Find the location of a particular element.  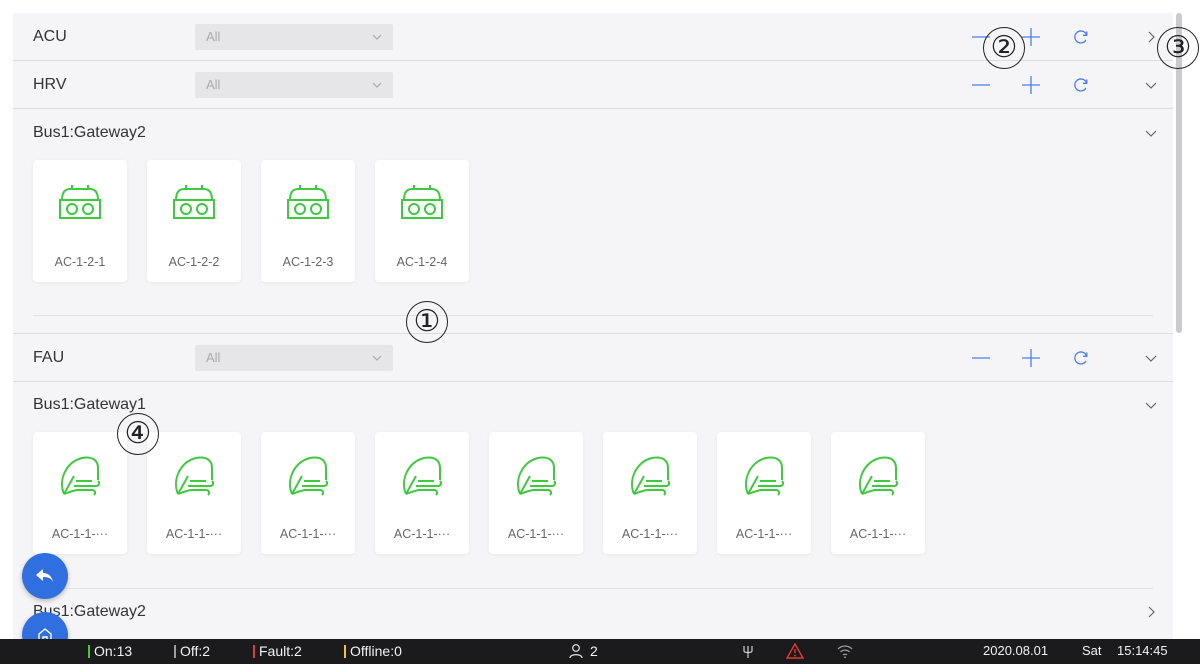

back-button is located at coordinates (45, 576).